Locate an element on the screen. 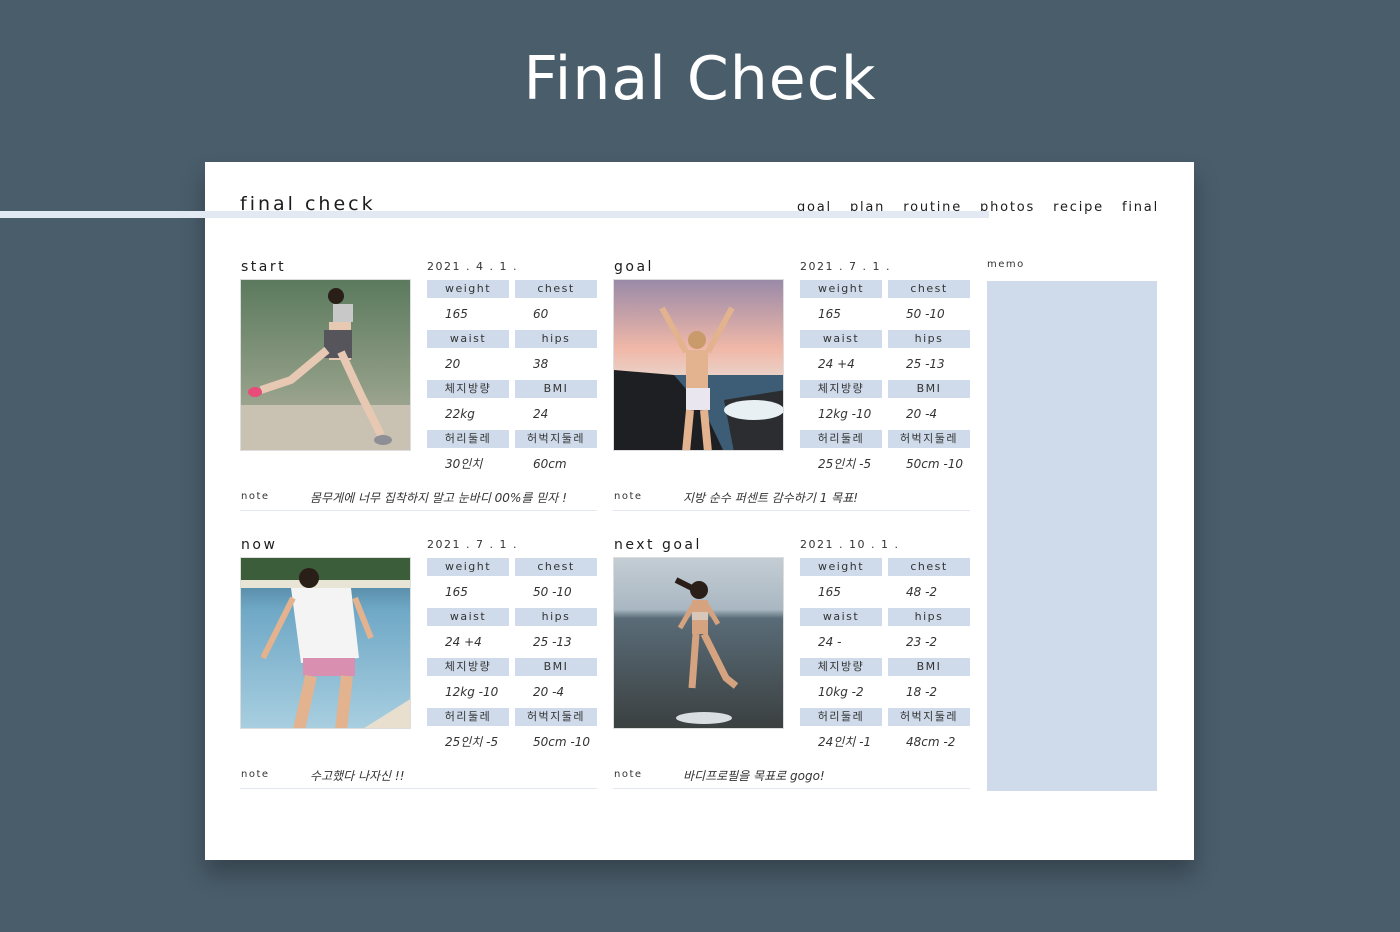  waist-value: 24 - is located at coordinates (830, 642).